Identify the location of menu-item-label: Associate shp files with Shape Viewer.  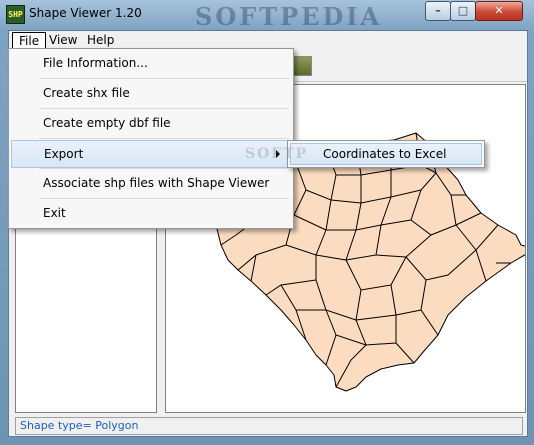
(156, 183).